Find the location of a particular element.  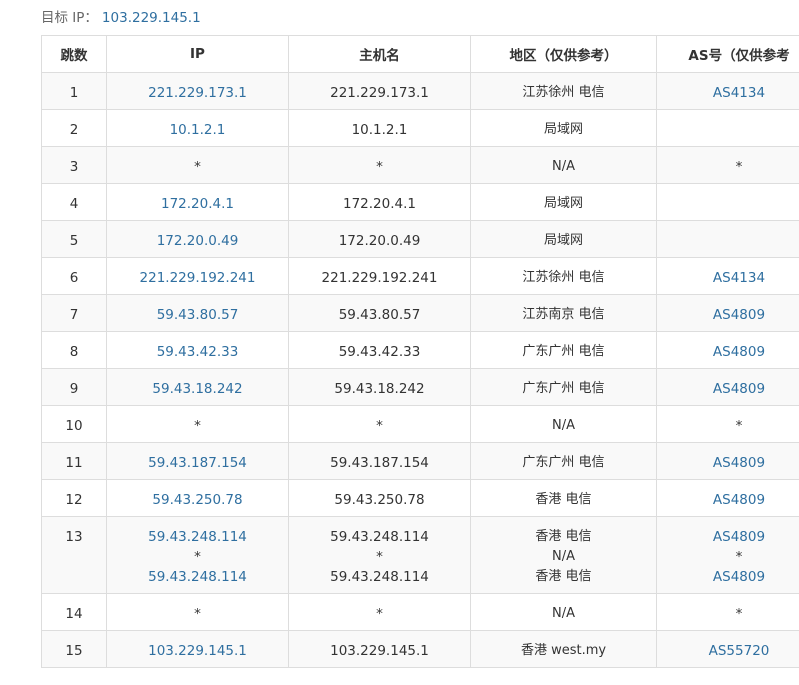

ip-link: 59.43.187.154 is located at coordinates (197, 463).